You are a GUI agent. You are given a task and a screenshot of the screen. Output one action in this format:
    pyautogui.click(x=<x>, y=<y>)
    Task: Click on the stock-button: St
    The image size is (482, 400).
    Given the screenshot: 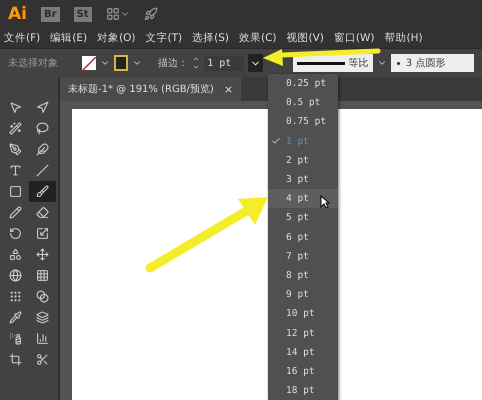 What is the action you would take?
    pyautogui.click(x=83, y=14)
    